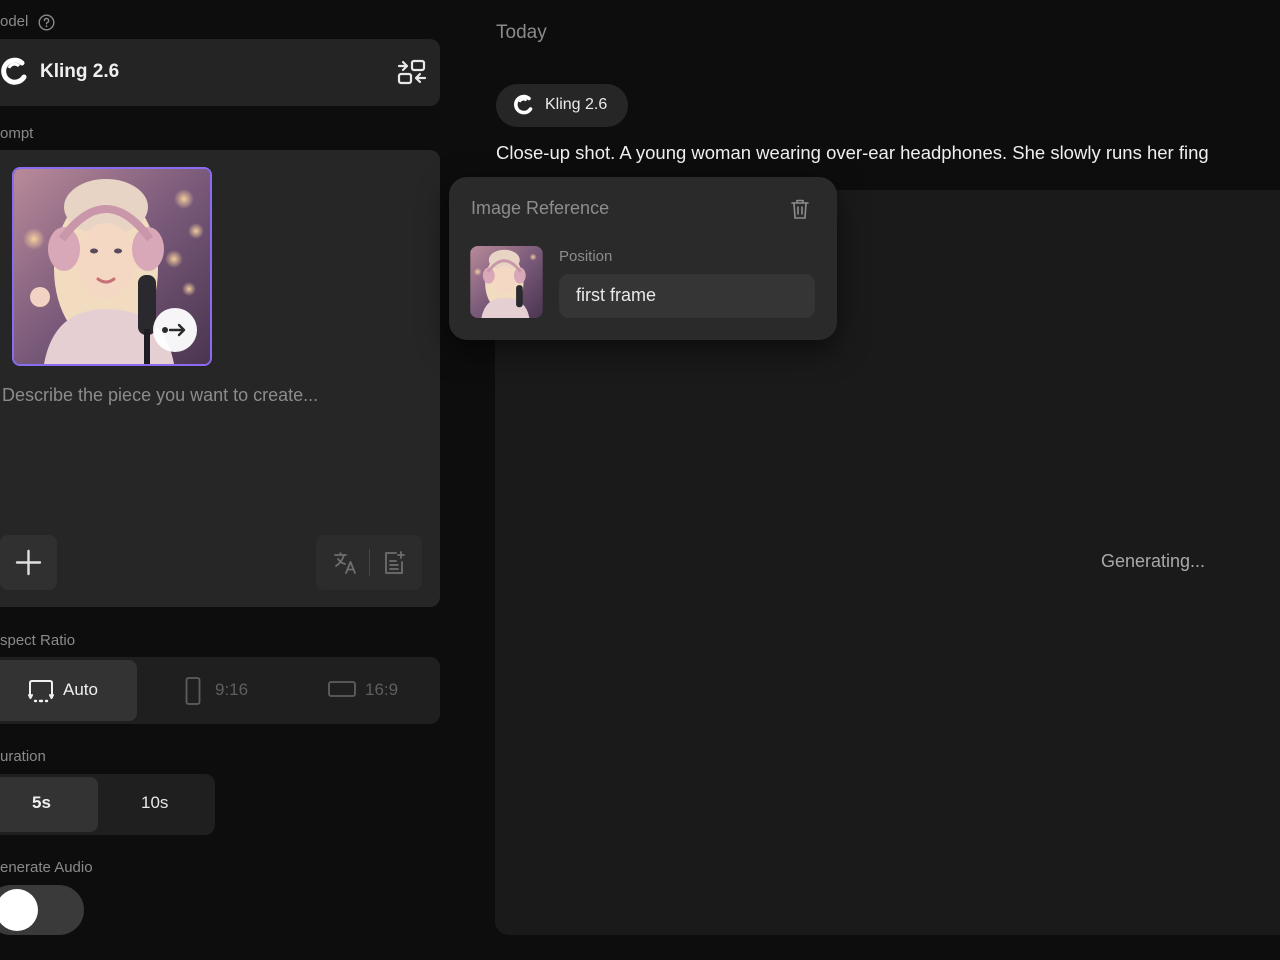 This screenshot has width=1280, height=960. What do you see at coordinates (46, 22) in the screenshot?
I see `help-icon` at bounding box center [46, 22].